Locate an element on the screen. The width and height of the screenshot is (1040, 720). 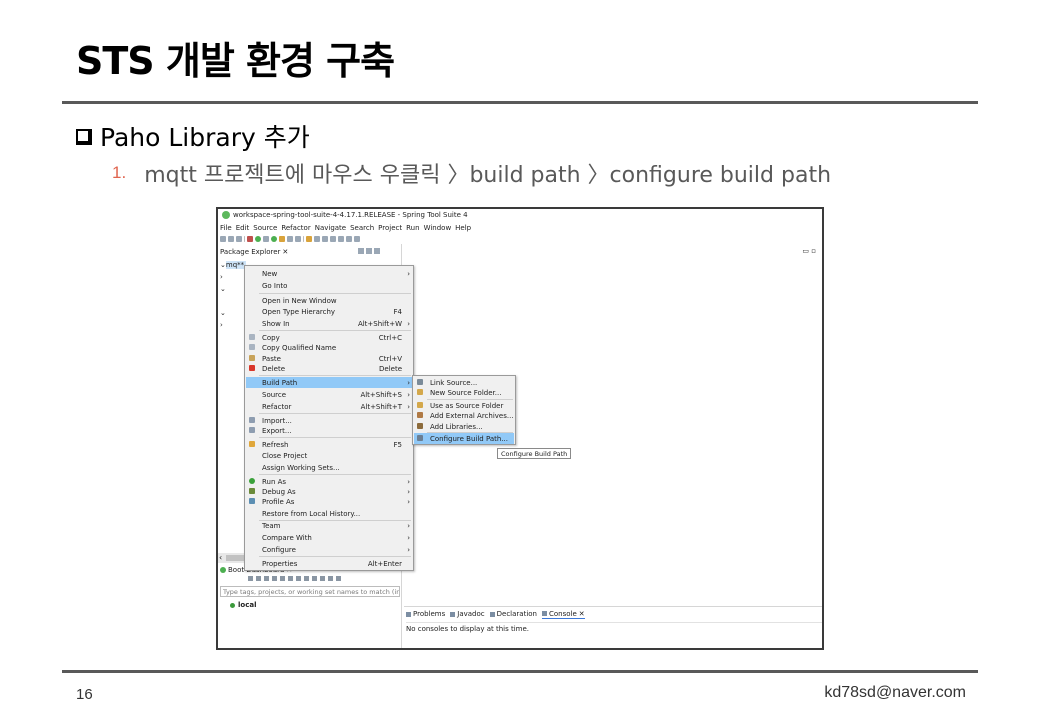
edit-icon is located at coordinates (298, 578).